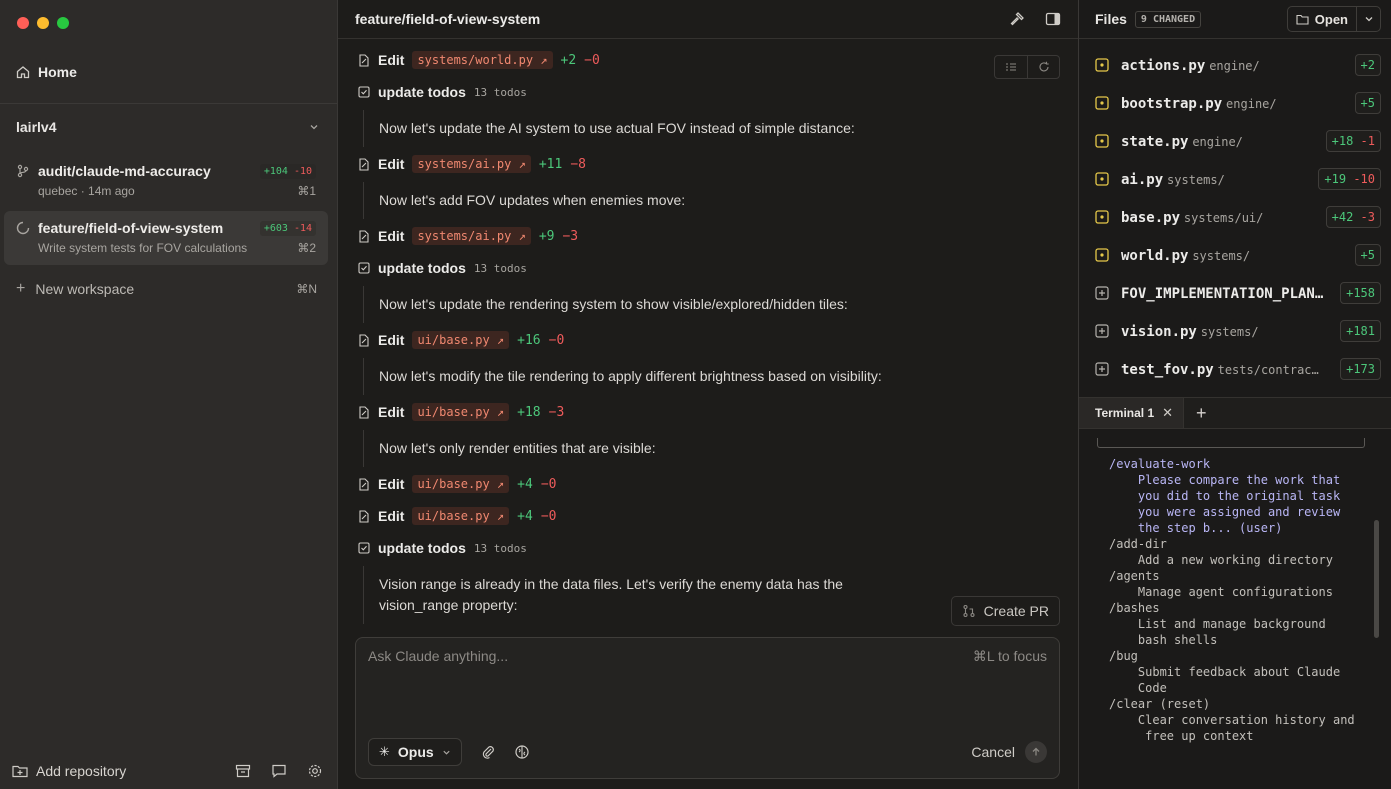 Image resolution: width=1391 pixels, height=789 pixels. Describe the element at coordinates (168, 103) in the screenshot. I see `sidebar-divider` at that location.